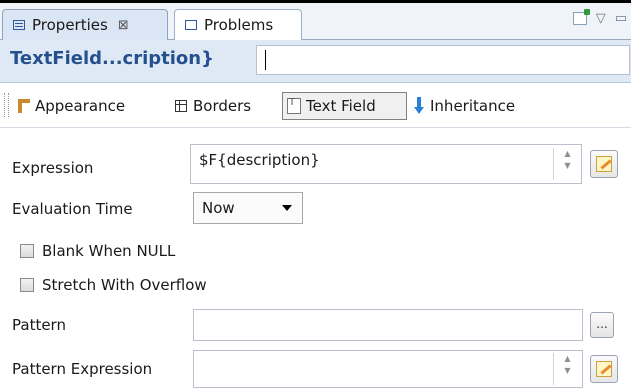  Describe the element at coordinates (388, 369) in the screenshot. I see `pattern-expression-field` at that location.